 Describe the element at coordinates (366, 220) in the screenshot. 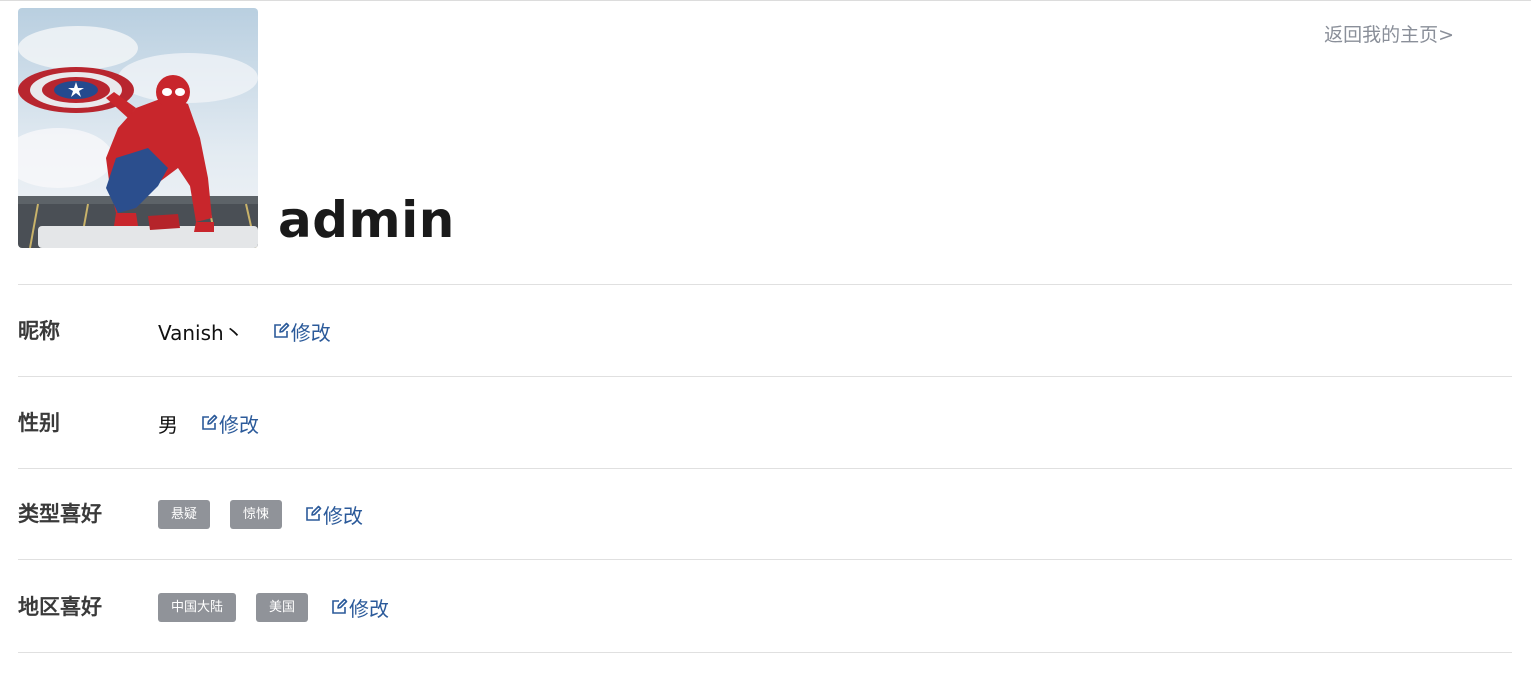

I see `username-heading: admin` at that location.